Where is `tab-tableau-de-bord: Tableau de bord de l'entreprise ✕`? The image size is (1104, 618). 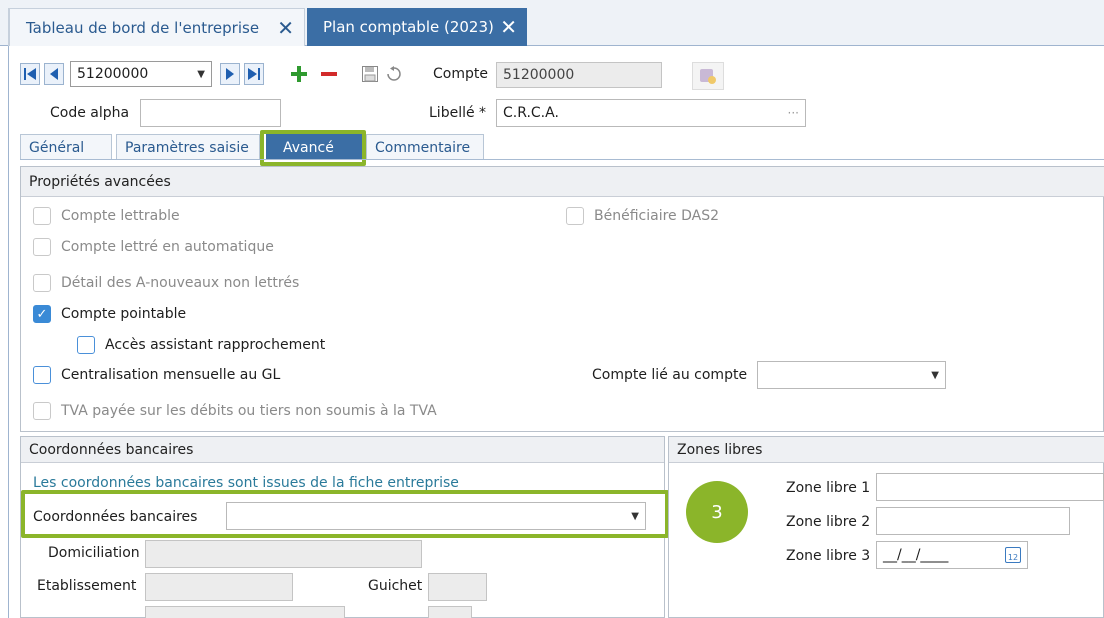
tab-tableau-de-bord: Tableau de bord de l'entreprise ✕ is located at coordinates (157, 27).